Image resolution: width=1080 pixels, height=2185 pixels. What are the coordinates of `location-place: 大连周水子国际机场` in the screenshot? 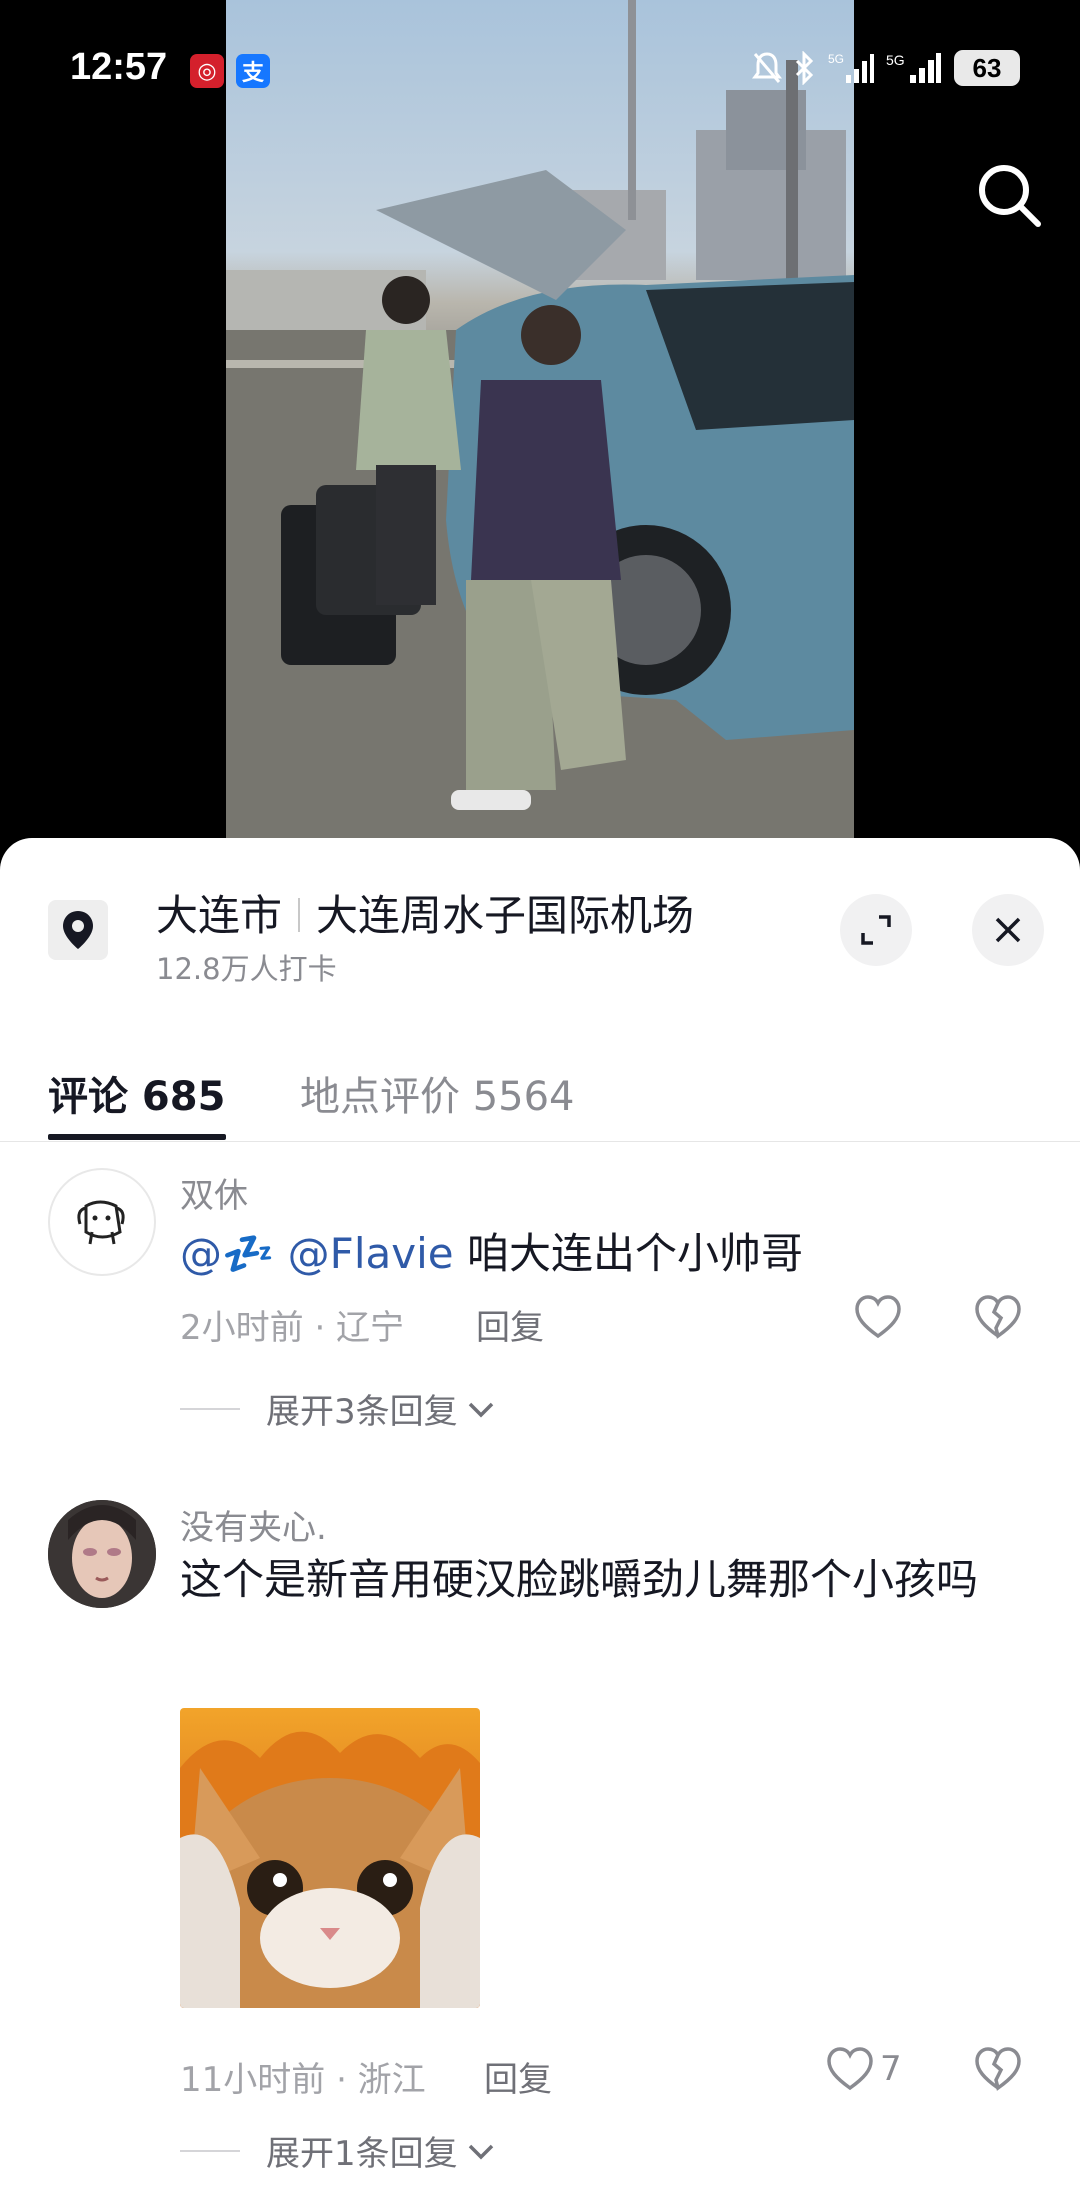 It's located at (505, 915).